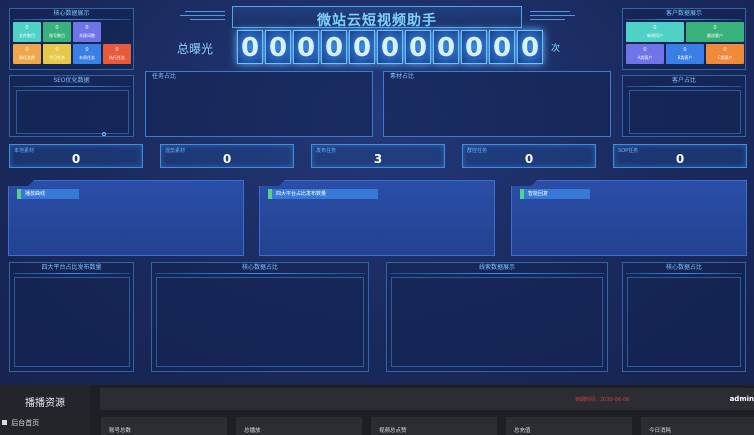 Image resolution: width=754 pixels, height=435 pixels. I want to click on stat-tile: 0 文件数目, so click(27, 32).